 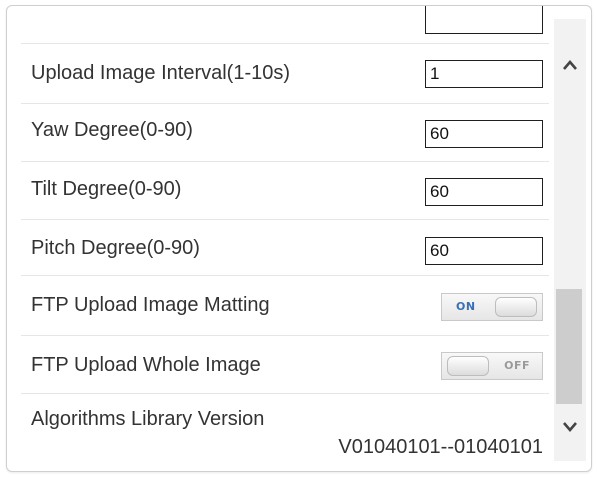 I want to click on upload-interval-label: Upload Image Interval(1-10s), so click(x=161, y=73).